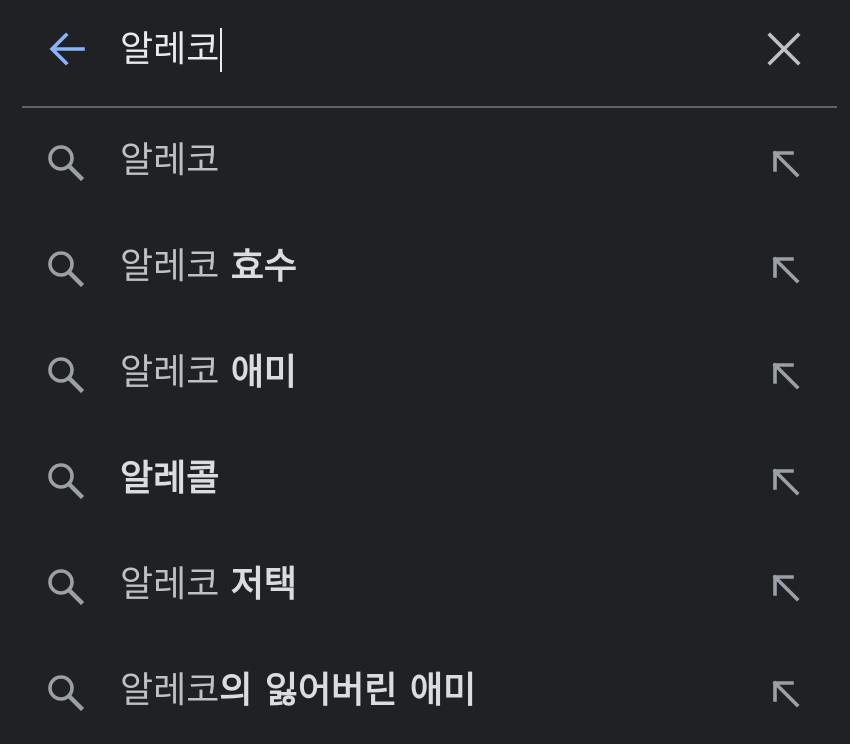 The height and width of the screenshot is (744, 850). Describe the element at coordinates (221, 50) in the screenshot. I see `text-caret` at that location.